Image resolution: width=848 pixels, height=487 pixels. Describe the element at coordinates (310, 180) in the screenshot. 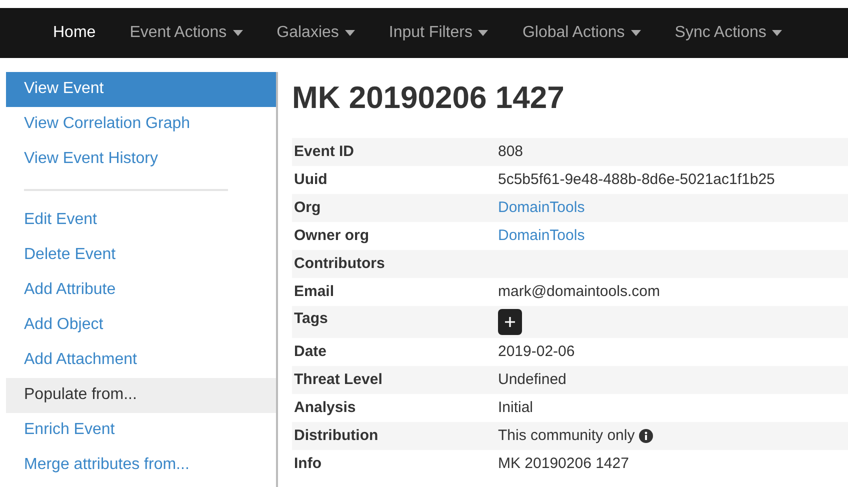

I see `field-label: Uuid` at that location.